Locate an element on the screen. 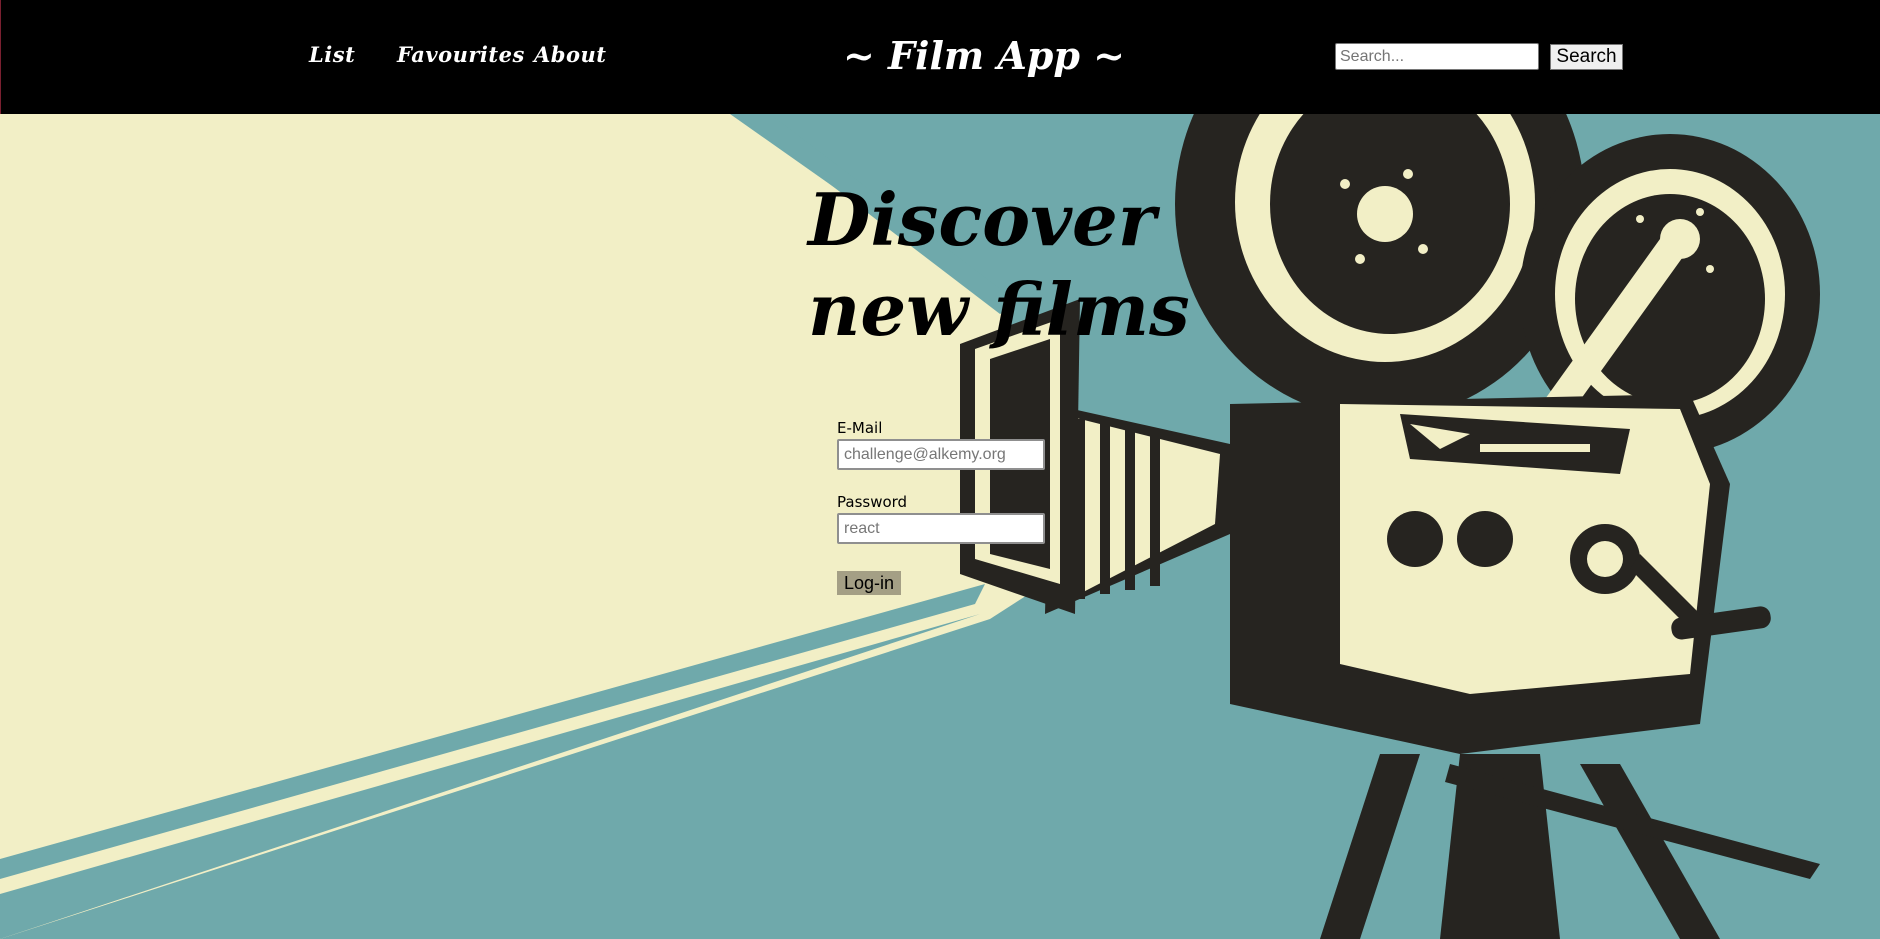 Image resolution: width=1880 pixels, height=939 pixels. headline-line-1: Discover is located at coordinates (982, 219).